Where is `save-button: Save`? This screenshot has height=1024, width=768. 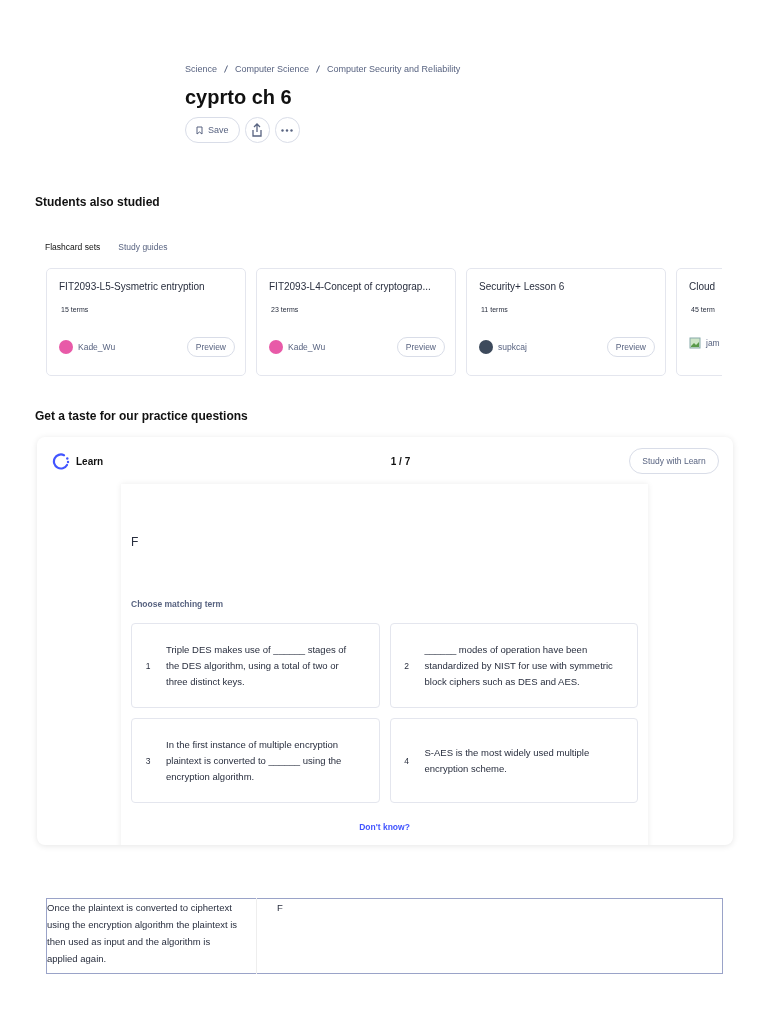
save-button: Save is located at coordinates (212, 130).